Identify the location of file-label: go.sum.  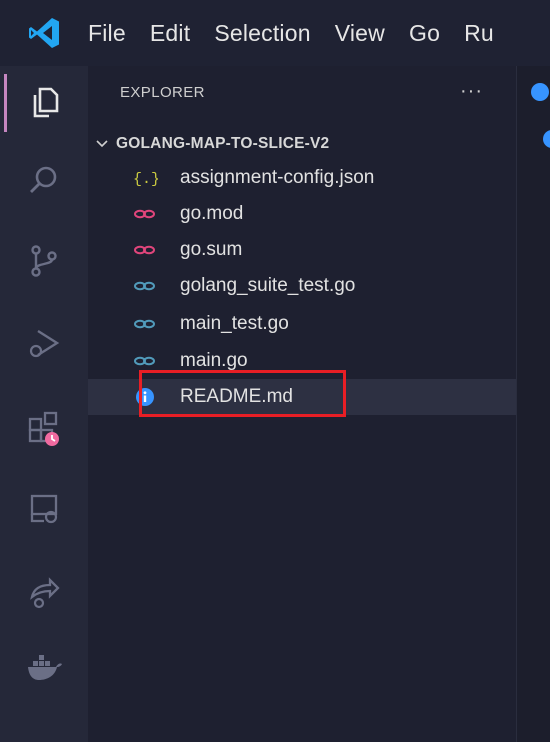
(211, 249).